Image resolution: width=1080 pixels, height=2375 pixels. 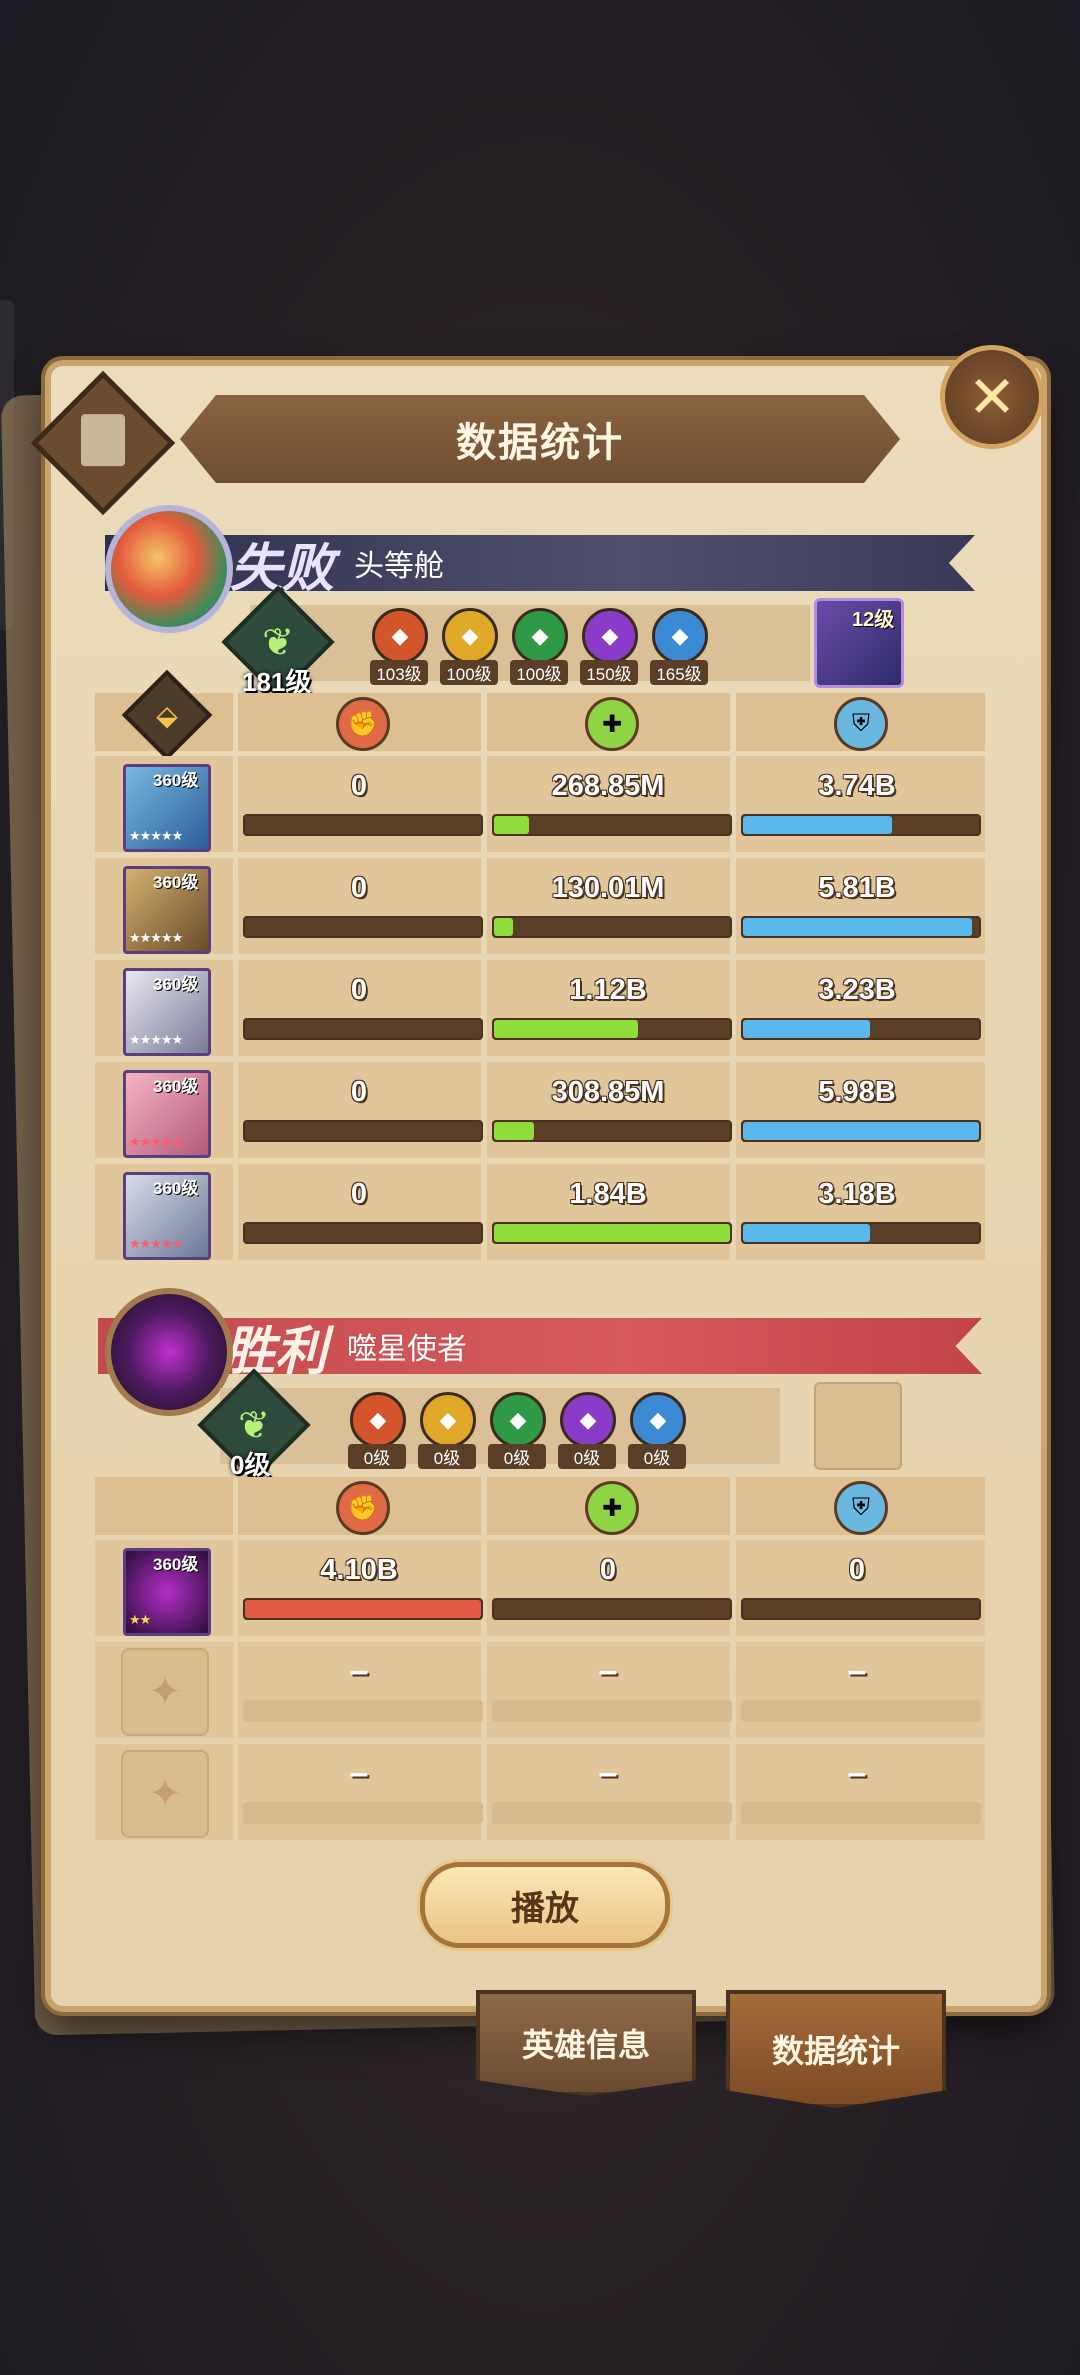 What do you see at coordinates (608, 888) in the screenshot?
I see `heal-value: 130.01M` at bounding box center [608, 888].